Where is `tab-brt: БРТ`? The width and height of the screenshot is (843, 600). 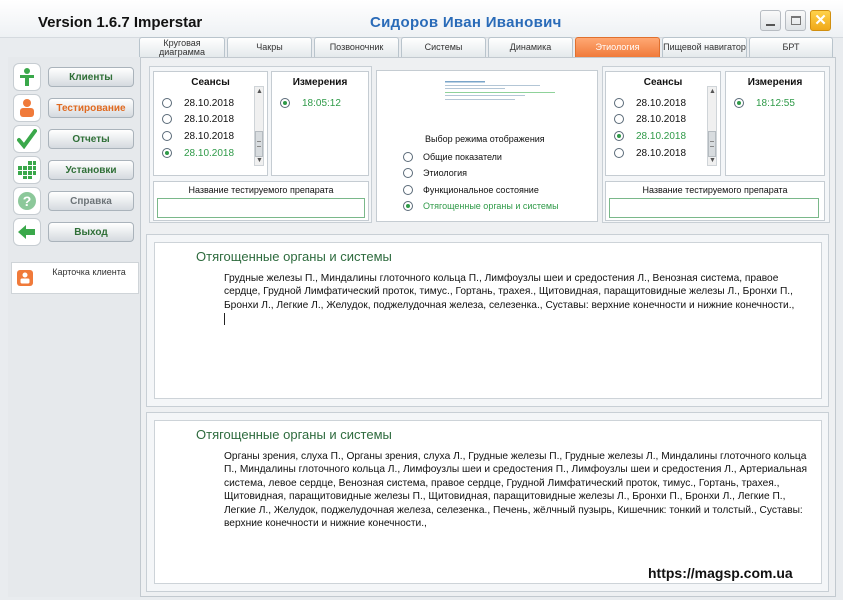 tab-brt: БРТ is located at coordinates (791, 47).